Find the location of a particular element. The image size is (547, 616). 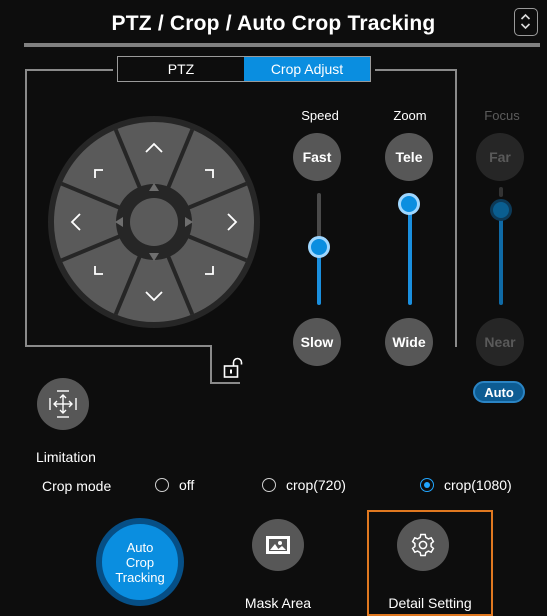

crop-mode-720-radio is located at coordinates (269, 485).